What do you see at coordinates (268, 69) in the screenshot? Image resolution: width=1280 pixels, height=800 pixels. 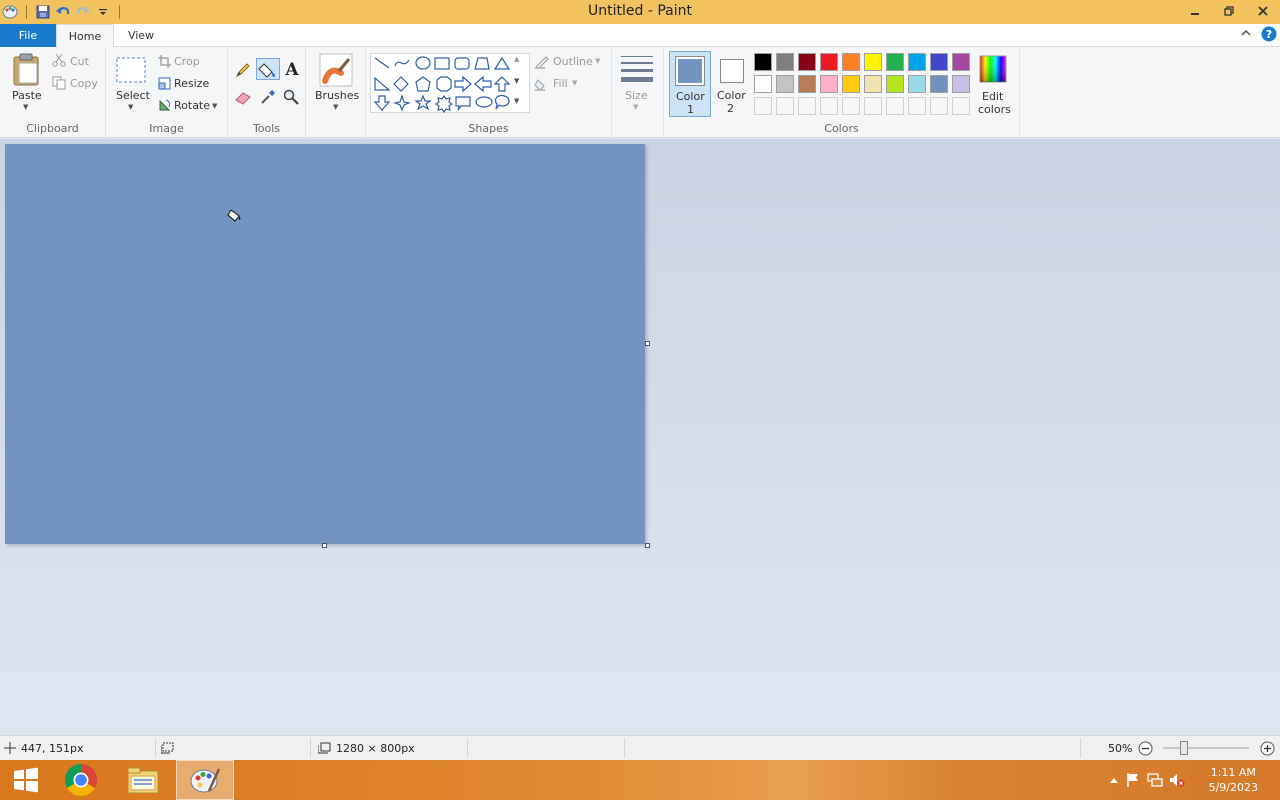 I see `fill-with-color-icon` at bounding box center [268, 69].